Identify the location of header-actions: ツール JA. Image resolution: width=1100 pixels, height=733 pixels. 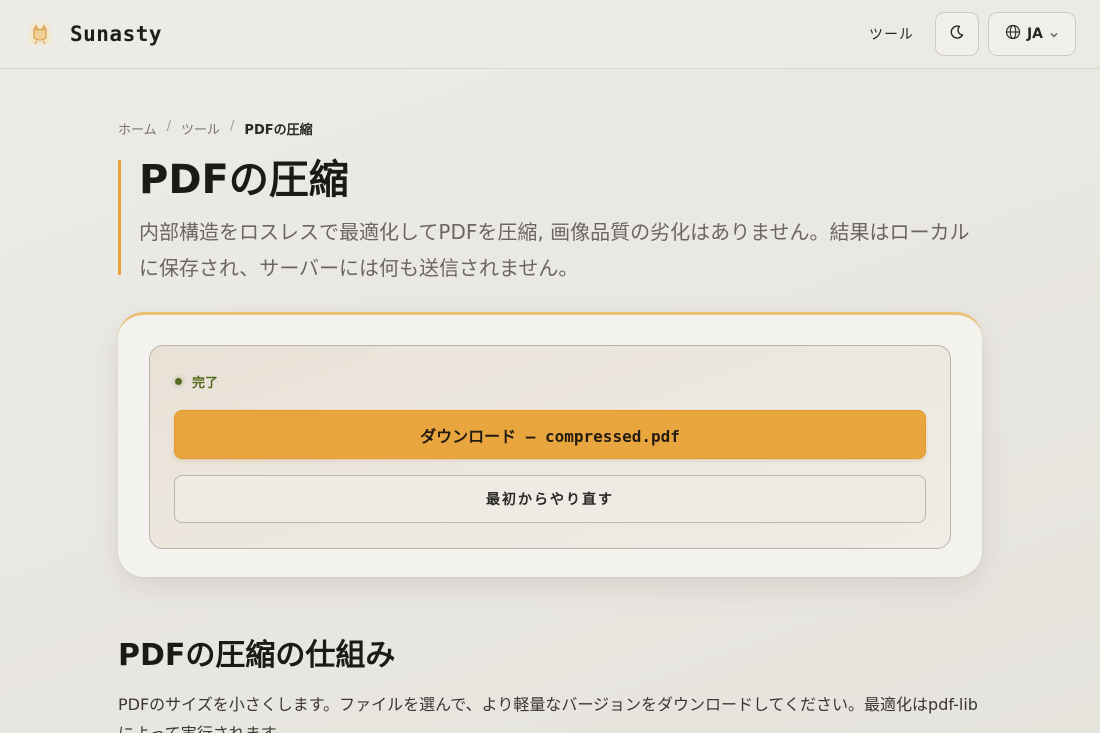
(972, 34).